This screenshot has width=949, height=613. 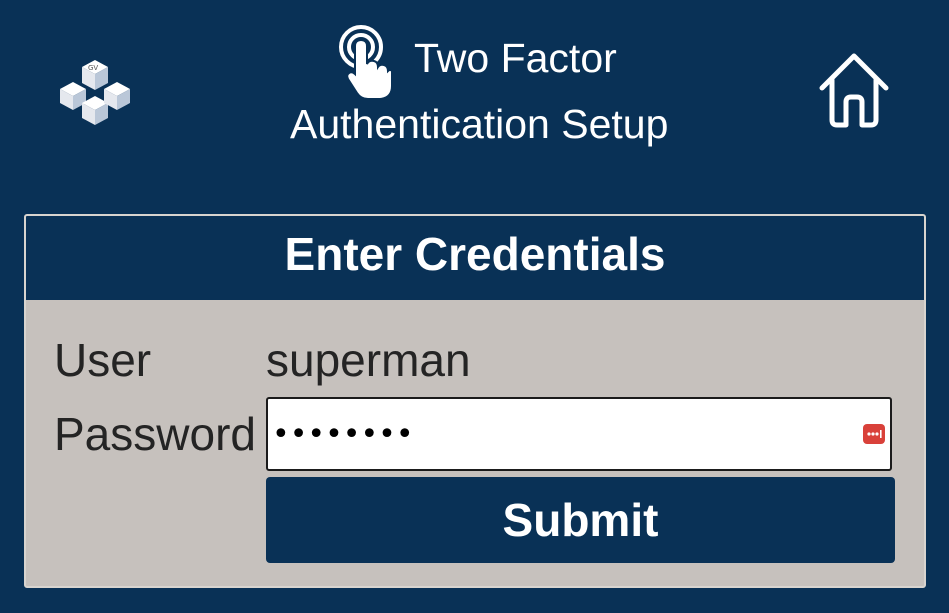 What do you see at coordinates (874, 434) in the screenshot?
I see `password-key-icon` at bounding box center [874, 434].